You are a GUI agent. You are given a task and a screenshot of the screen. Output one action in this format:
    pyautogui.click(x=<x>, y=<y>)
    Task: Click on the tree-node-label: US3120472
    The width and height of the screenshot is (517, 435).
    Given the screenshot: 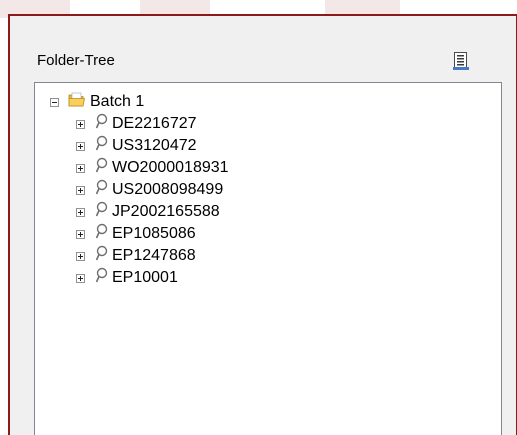 What is the action you would take?
    pyautogui.click(x=154, y=146)
    